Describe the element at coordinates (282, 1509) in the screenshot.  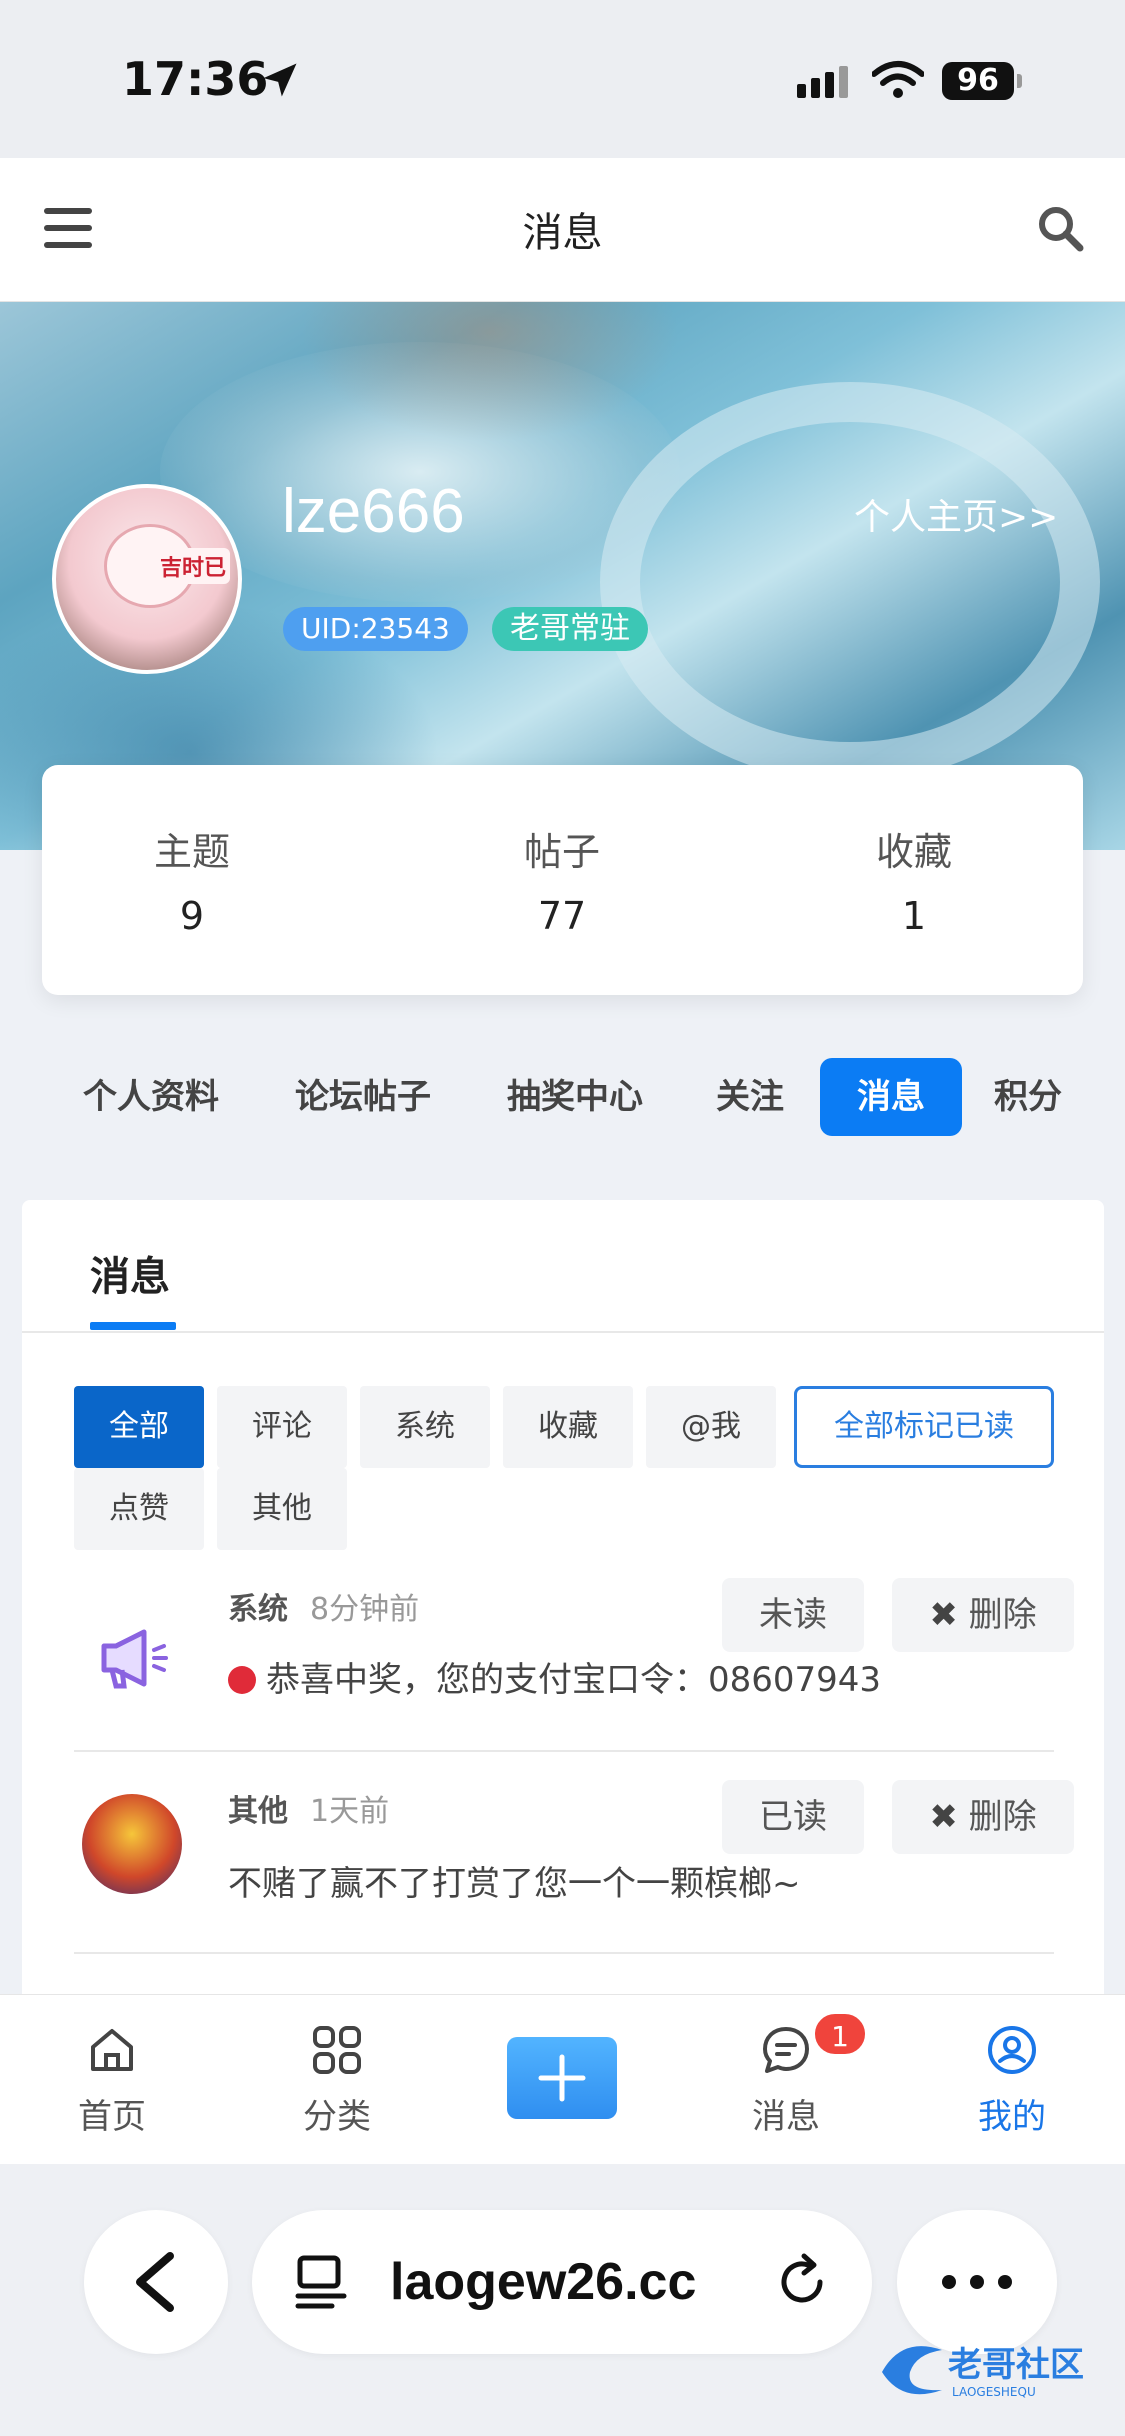
I see `filter-other: 其他` at that location.